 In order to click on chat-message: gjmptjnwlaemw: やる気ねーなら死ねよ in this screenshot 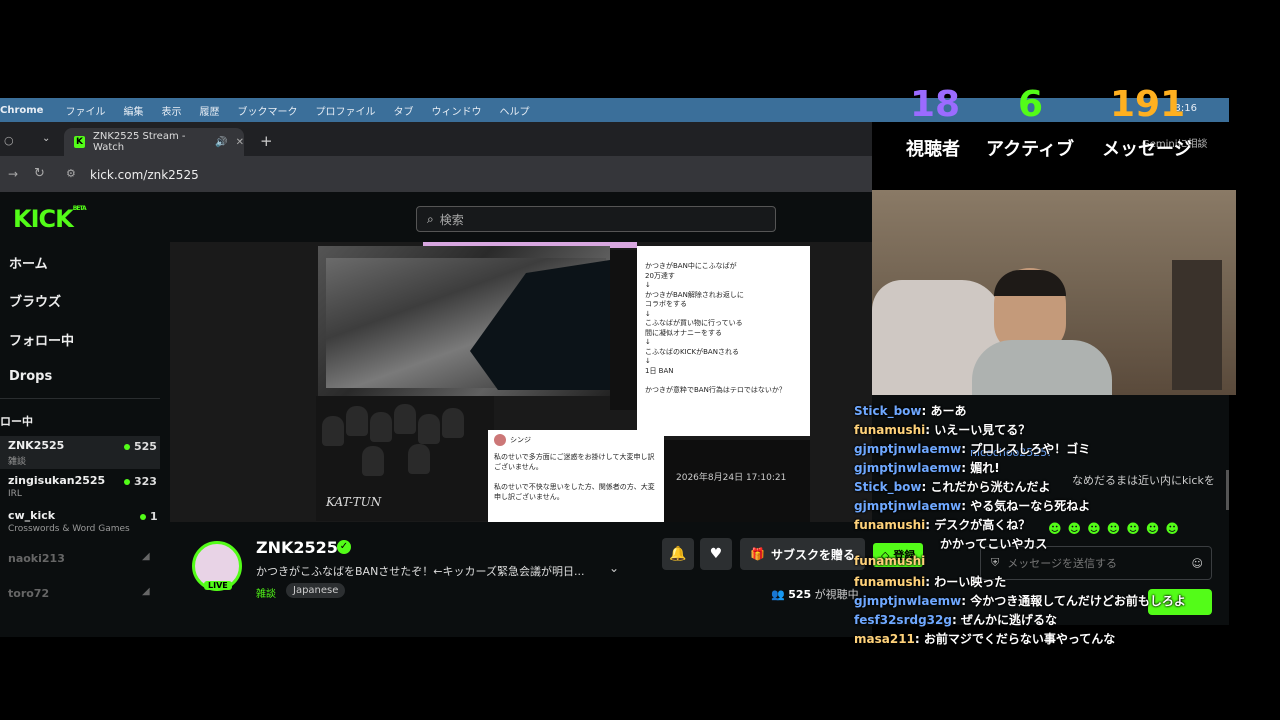, I will do `click(972, 506)`.